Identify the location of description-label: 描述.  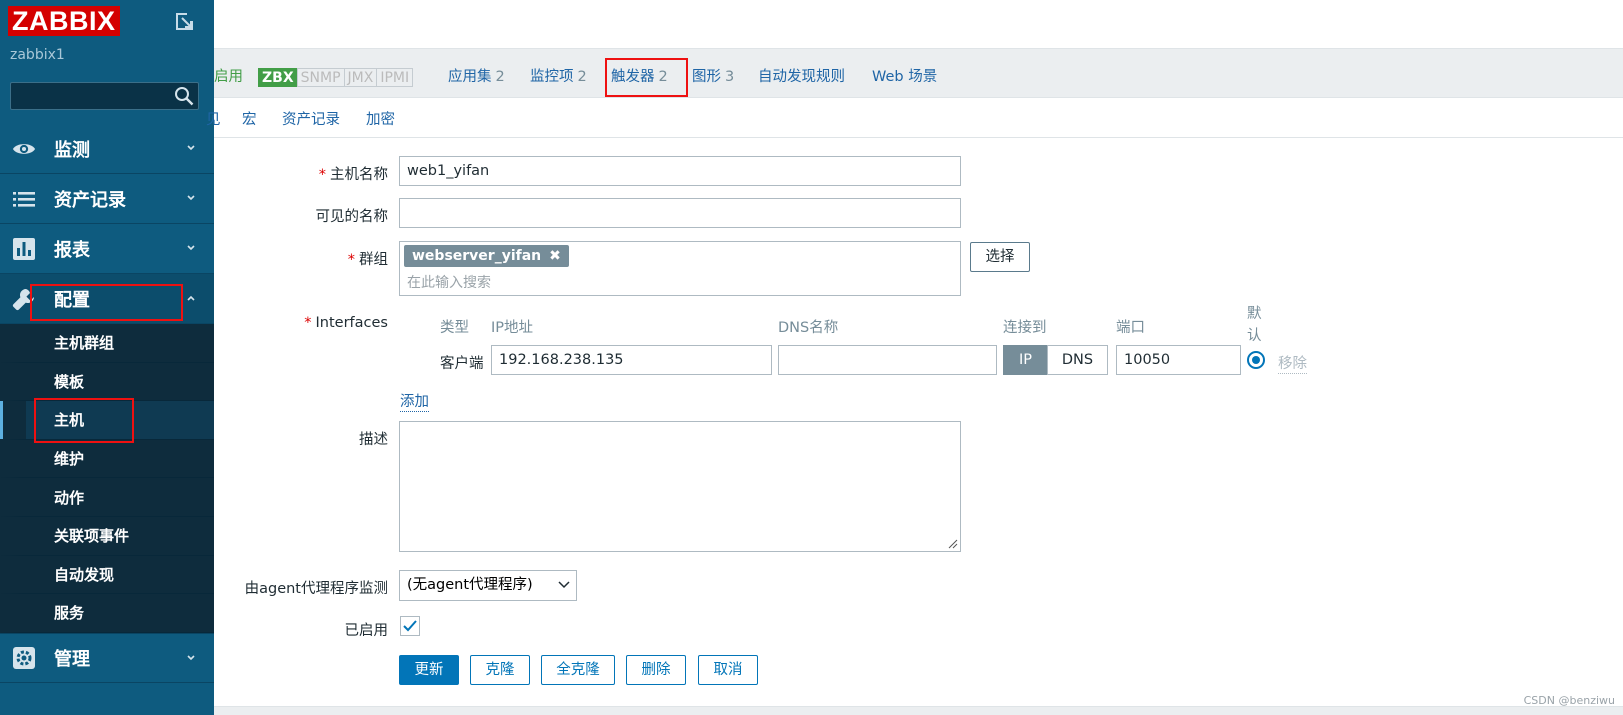
(373, 440).